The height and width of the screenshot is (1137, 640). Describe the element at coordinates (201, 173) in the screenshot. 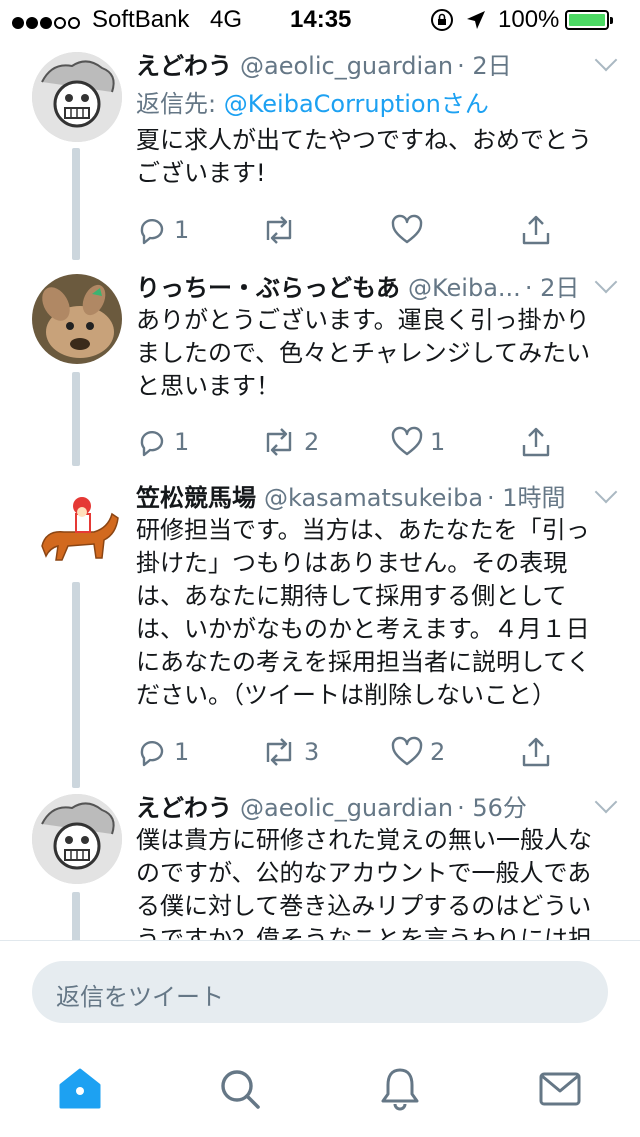

I see `tweet-text-line: ございます!` at that location.